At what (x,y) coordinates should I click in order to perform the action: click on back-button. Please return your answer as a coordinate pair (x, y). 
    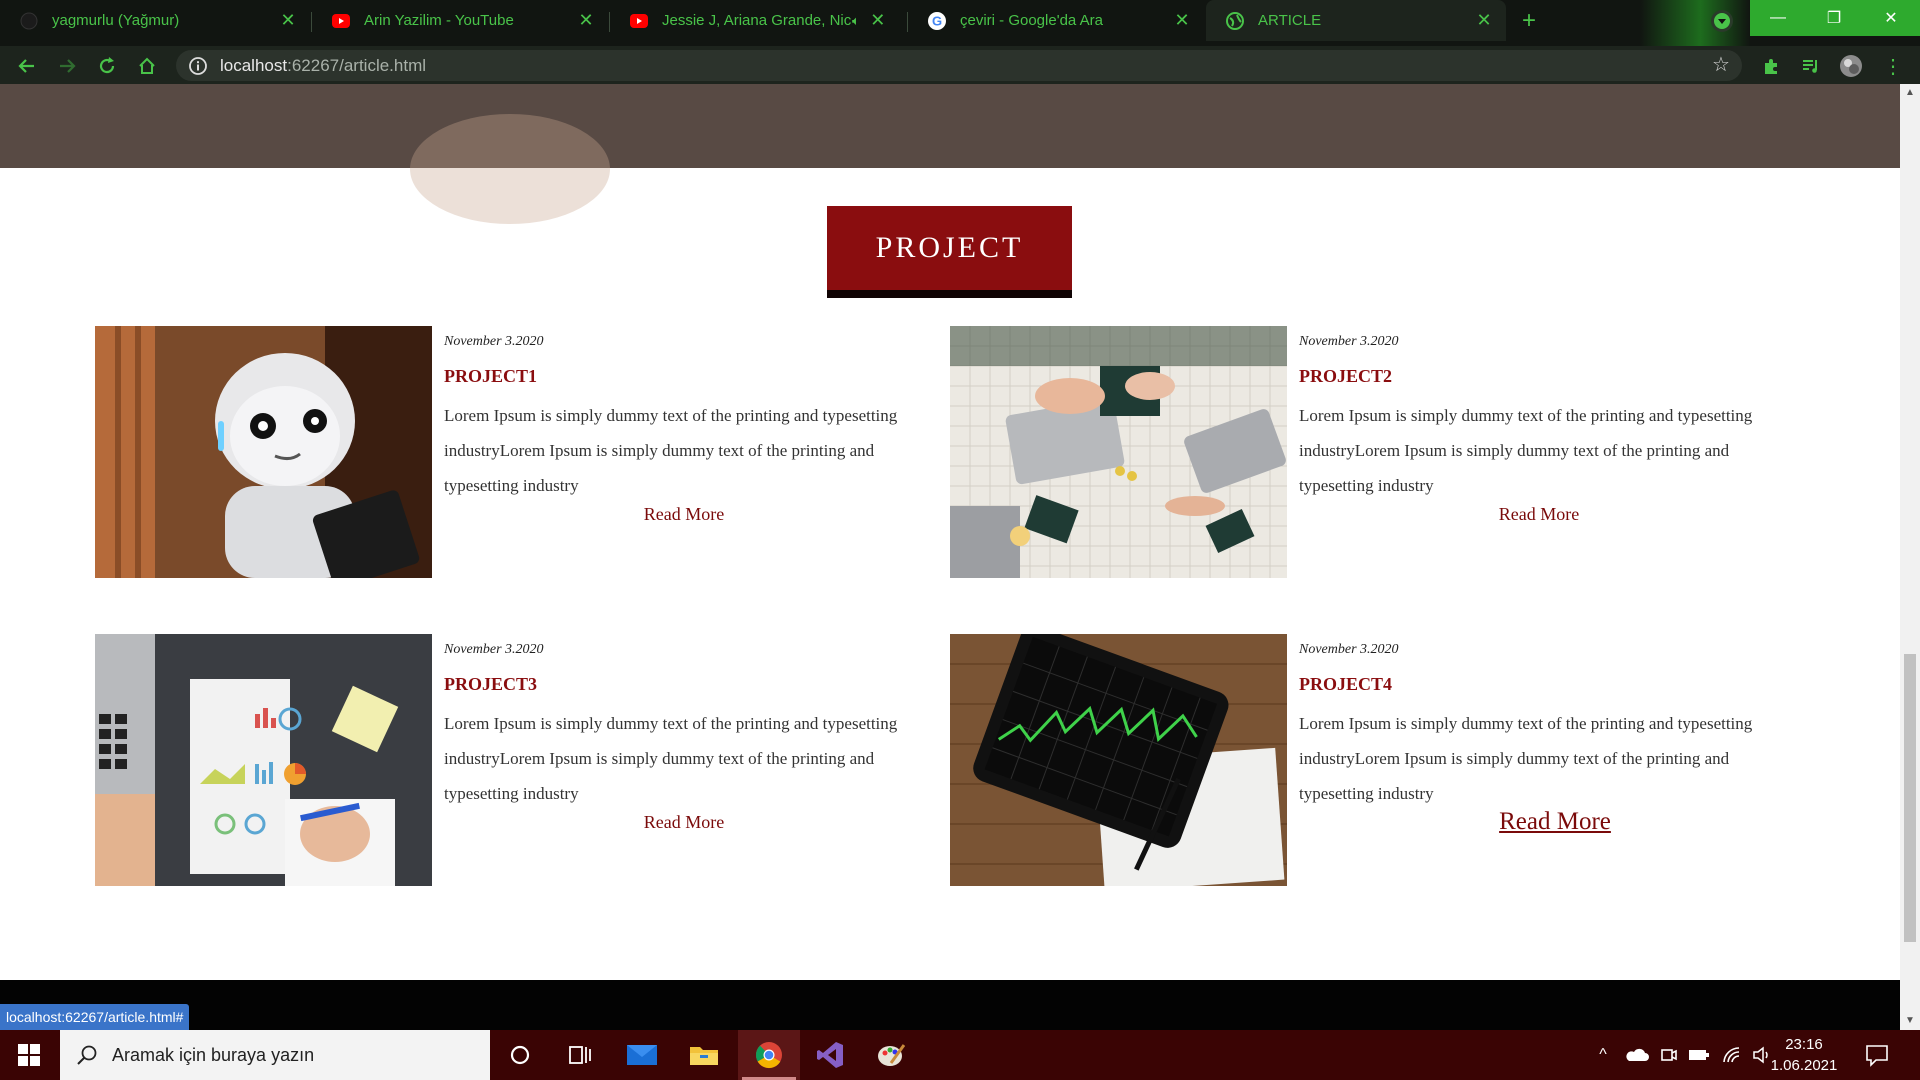
    Looking at the image, I should click on (27, 66).